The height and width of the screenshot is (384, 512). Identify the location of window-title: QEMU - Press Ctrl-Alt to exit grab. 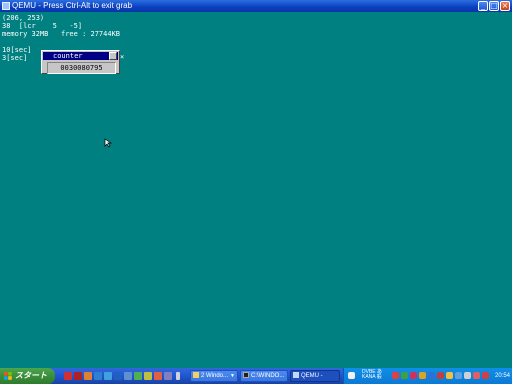
(72, 5).